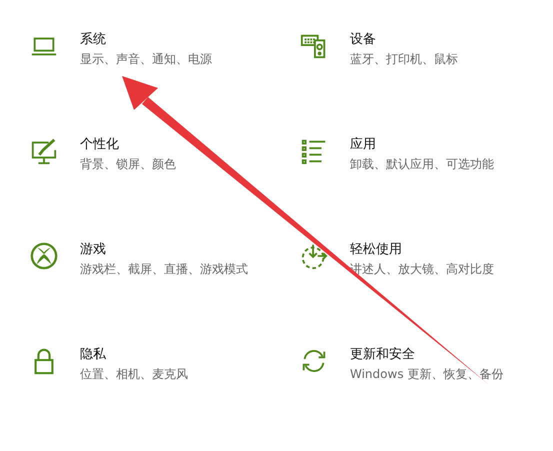  Describe the element at coordinates (427, 374) in the screenshot. I see `settings-description: Windows 更新、恢复、备份` at that location.